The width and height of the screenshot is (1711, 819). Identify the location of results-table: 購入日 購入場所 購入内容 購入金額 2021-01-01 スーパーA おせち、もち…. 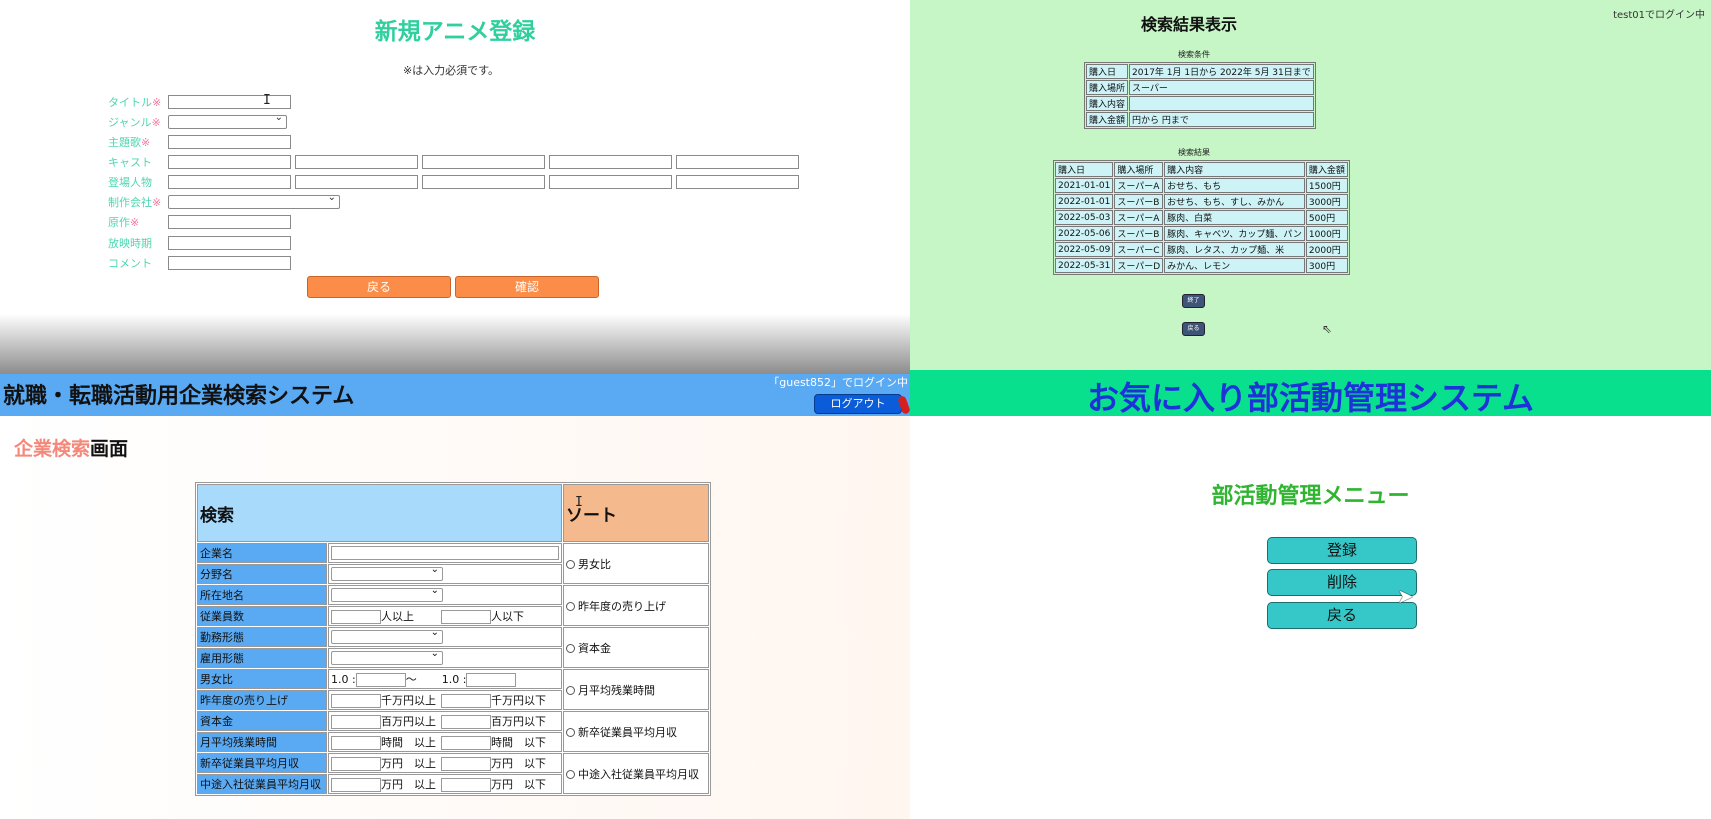
(1201, 217).